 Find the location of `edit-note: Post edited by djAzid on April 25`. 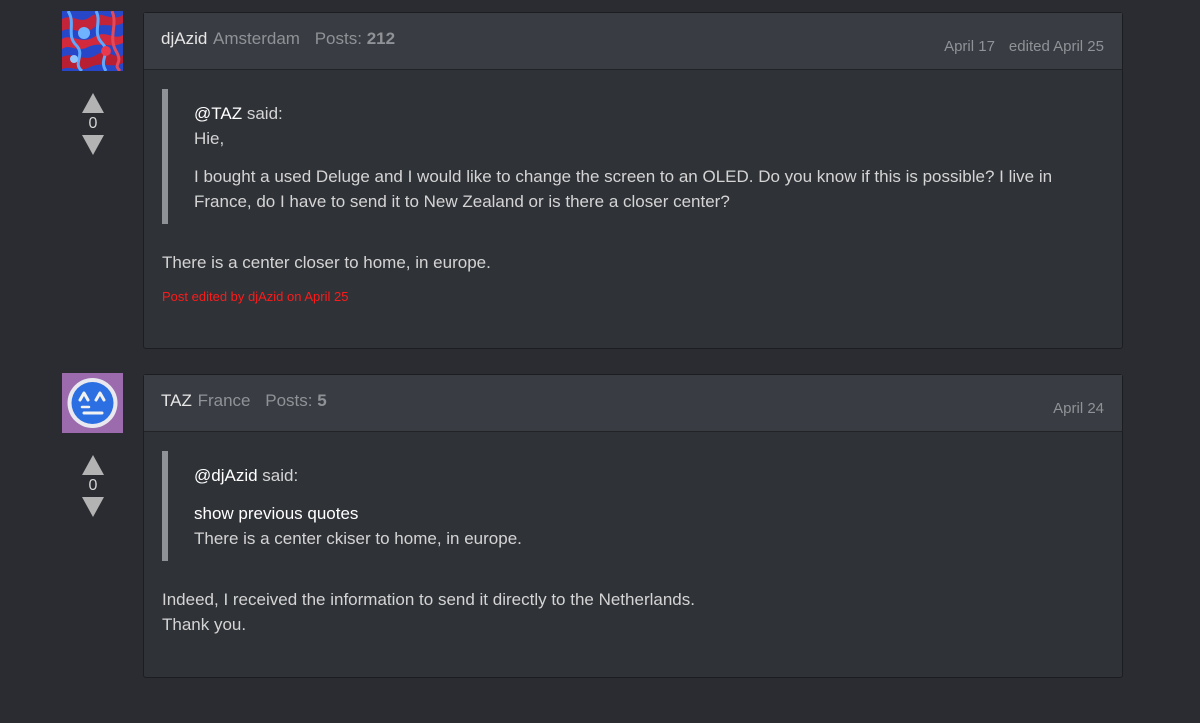

edit-note: Post edited by djAzid on April 25 is located at coordinates (255, 296).